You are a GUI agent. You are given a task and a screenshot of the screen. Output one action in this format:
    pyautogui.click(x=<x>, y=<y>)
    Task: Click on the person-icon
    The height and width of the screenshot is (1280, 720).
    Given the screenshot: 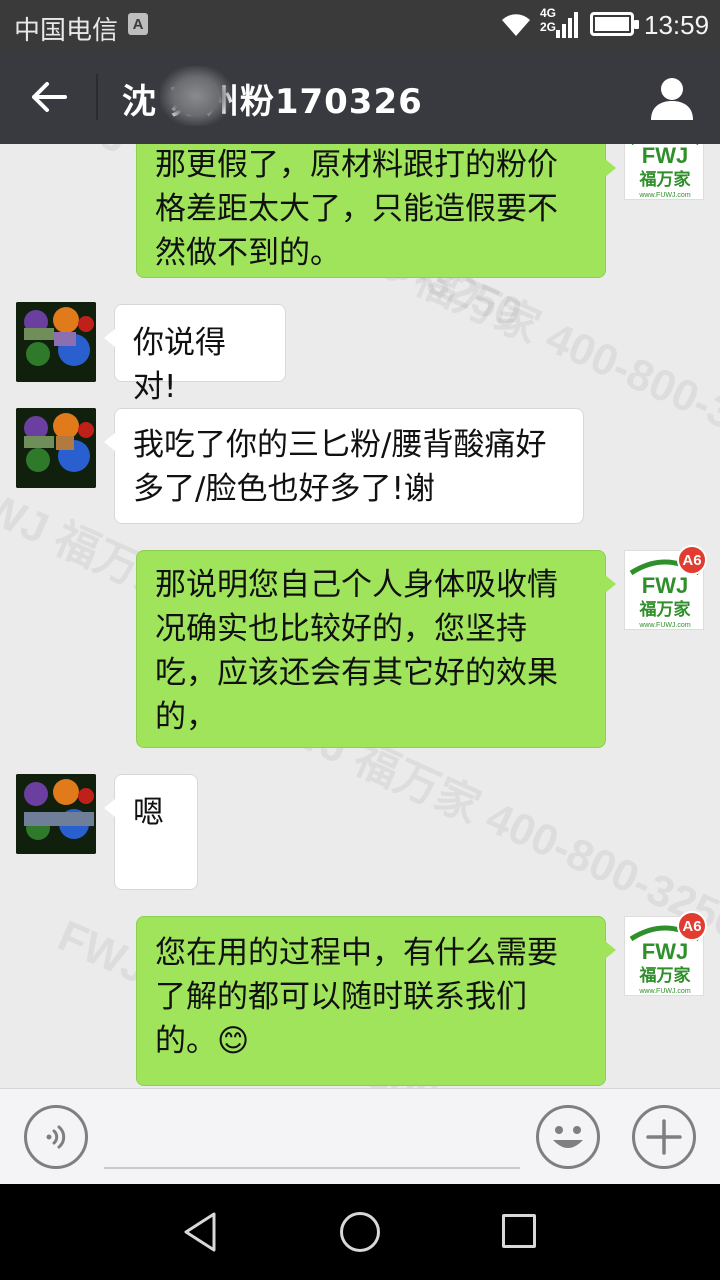 What is the action you would take?
    pyautogui.click(x=672, y=99)
    